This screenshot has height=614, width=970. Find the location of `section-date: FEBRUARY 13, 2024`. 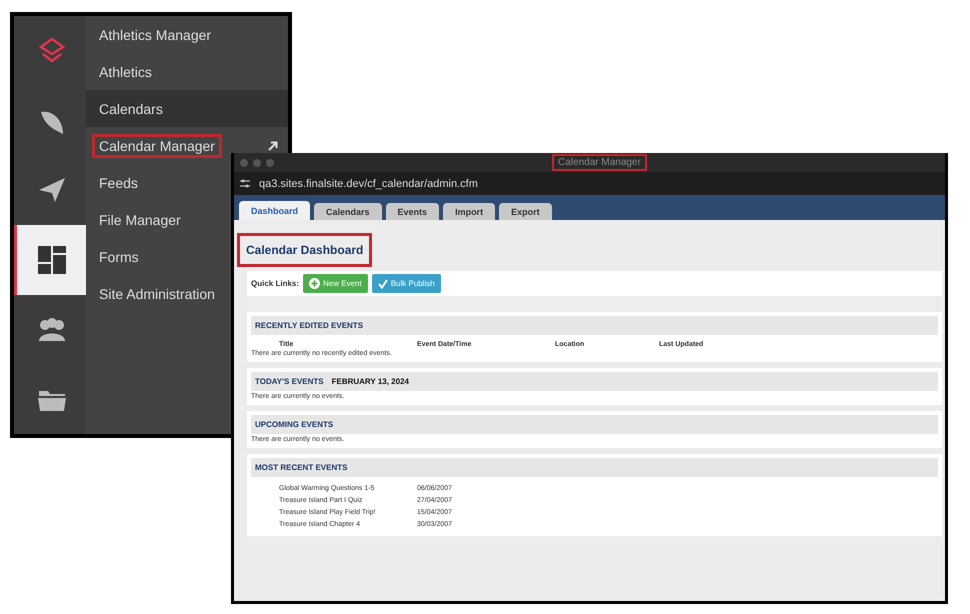

section-date: FEBRUARY 13, 2024 is located at coordinates (370, 381).